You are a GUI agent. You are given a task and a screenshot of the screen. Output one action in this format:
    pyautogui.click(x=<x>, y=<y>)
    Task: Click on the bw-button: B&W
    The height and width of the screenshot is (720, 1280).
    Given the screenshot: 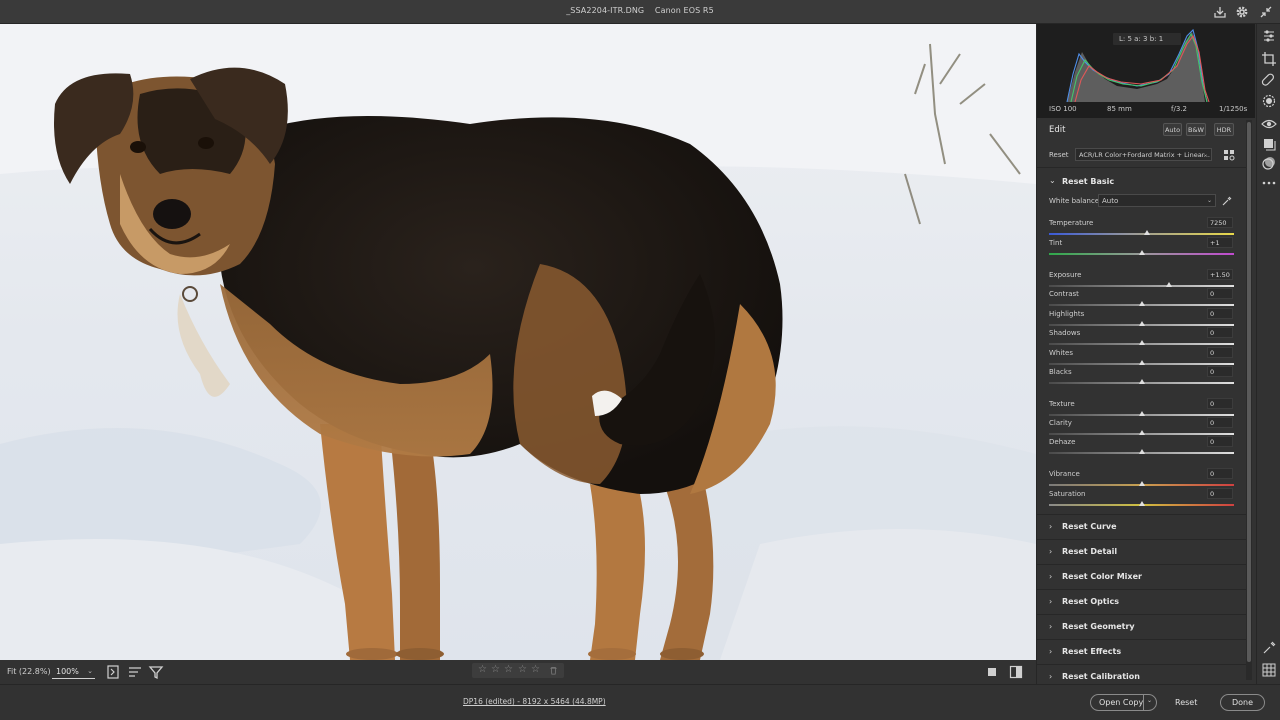 What is the action you would take?
    pyautogui.click(x=1196, y=129)
    